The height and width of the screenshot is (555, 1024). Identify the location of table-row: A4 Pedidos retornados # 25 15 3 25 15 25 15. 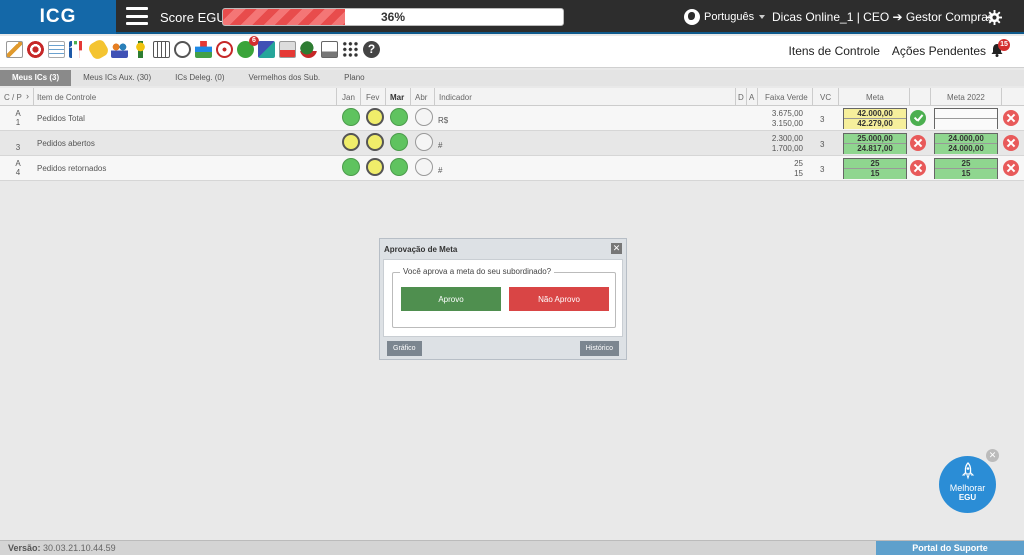
(512, 168).